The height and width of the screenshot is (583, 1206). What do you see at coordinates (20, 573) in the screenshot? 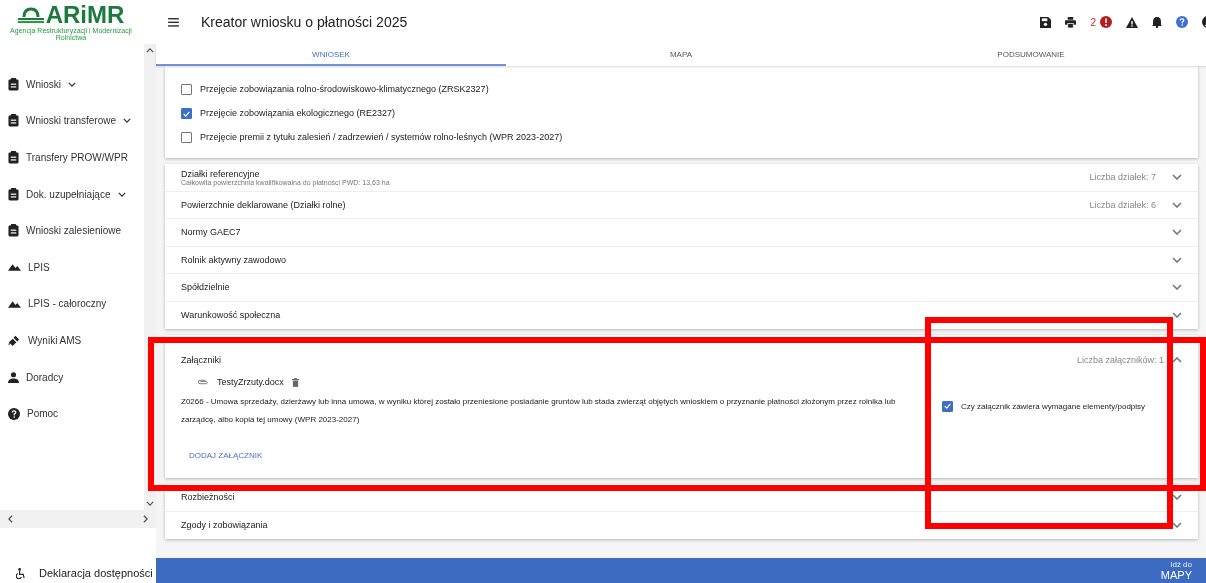
I see `accessibility-icon` at bounding box center [20, 573].